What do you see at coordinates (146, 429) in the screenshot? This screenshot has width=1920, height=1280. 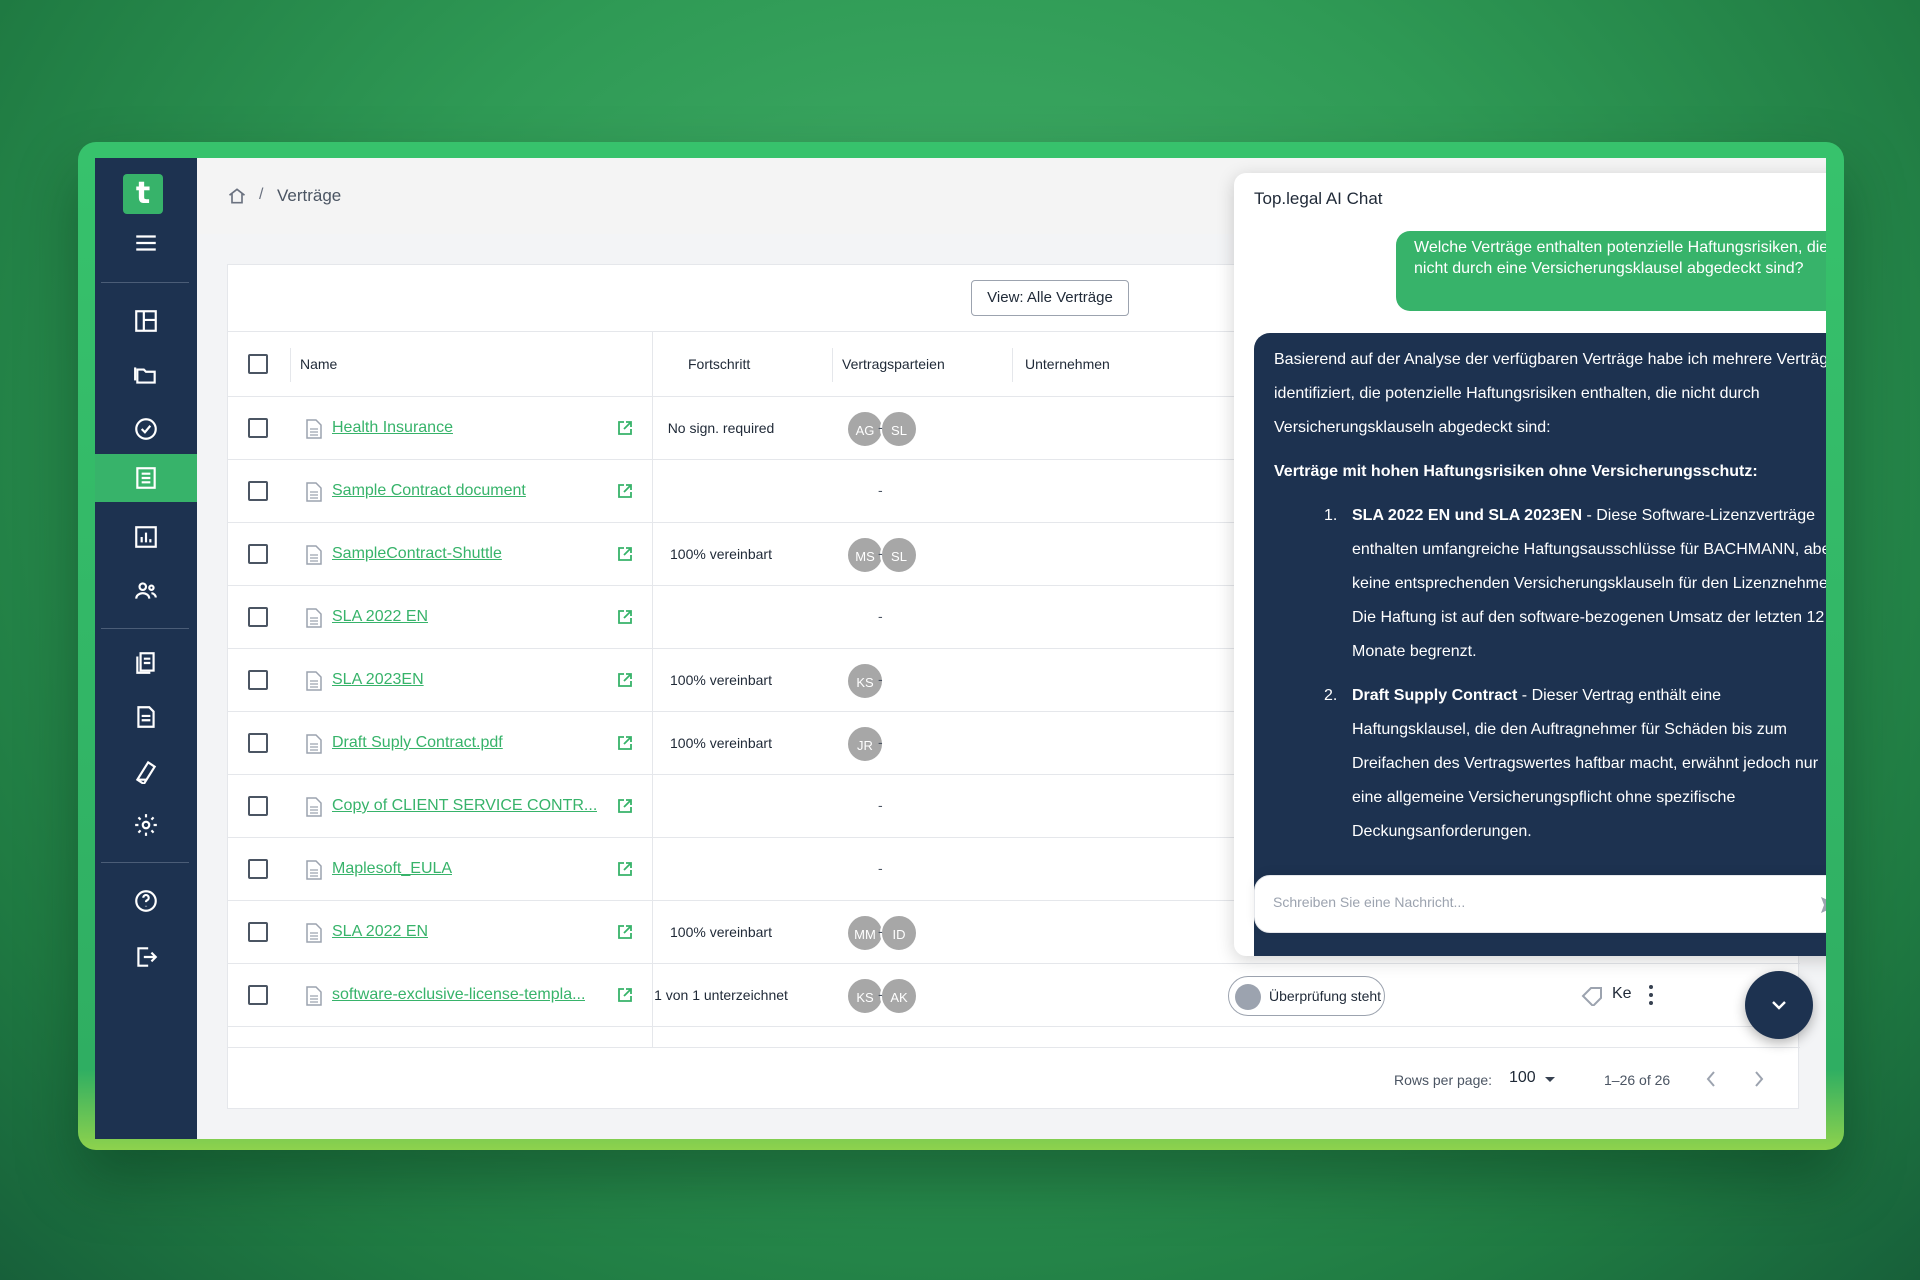 I see `tasks-check-icon` at bounding box center [146, 429].